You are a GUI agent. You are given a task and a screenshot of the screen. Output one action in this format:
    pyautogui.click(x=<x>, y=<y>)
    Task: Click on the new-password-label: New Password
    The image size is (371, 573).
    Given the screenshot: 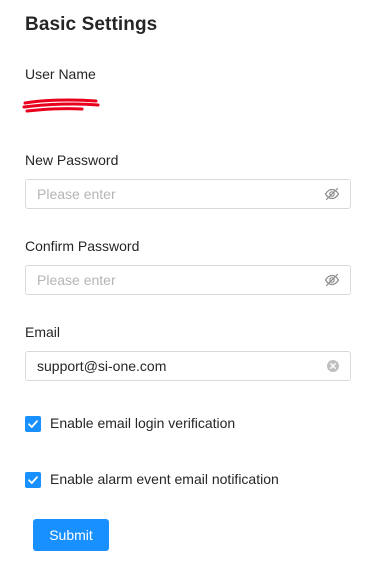 What is the action you would take?
    pyautogui.click(x=72, y=160)
    